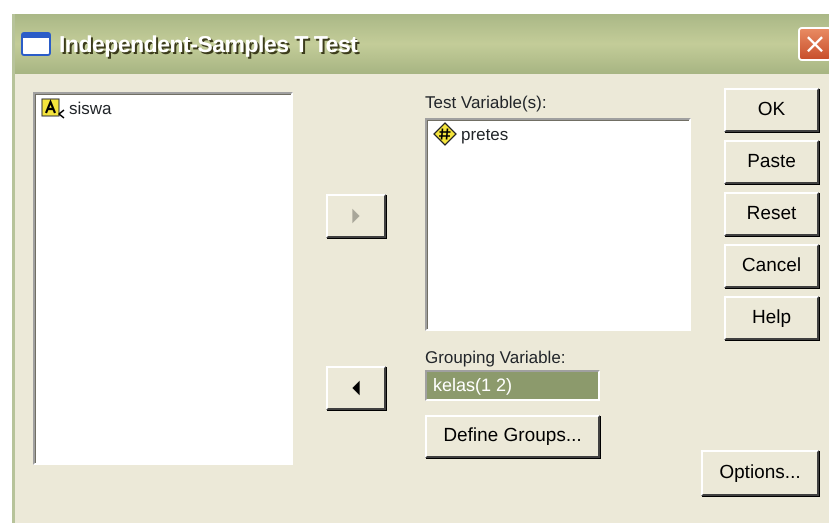  I want to click on dialog-button: Cancel, so click(771, 266).